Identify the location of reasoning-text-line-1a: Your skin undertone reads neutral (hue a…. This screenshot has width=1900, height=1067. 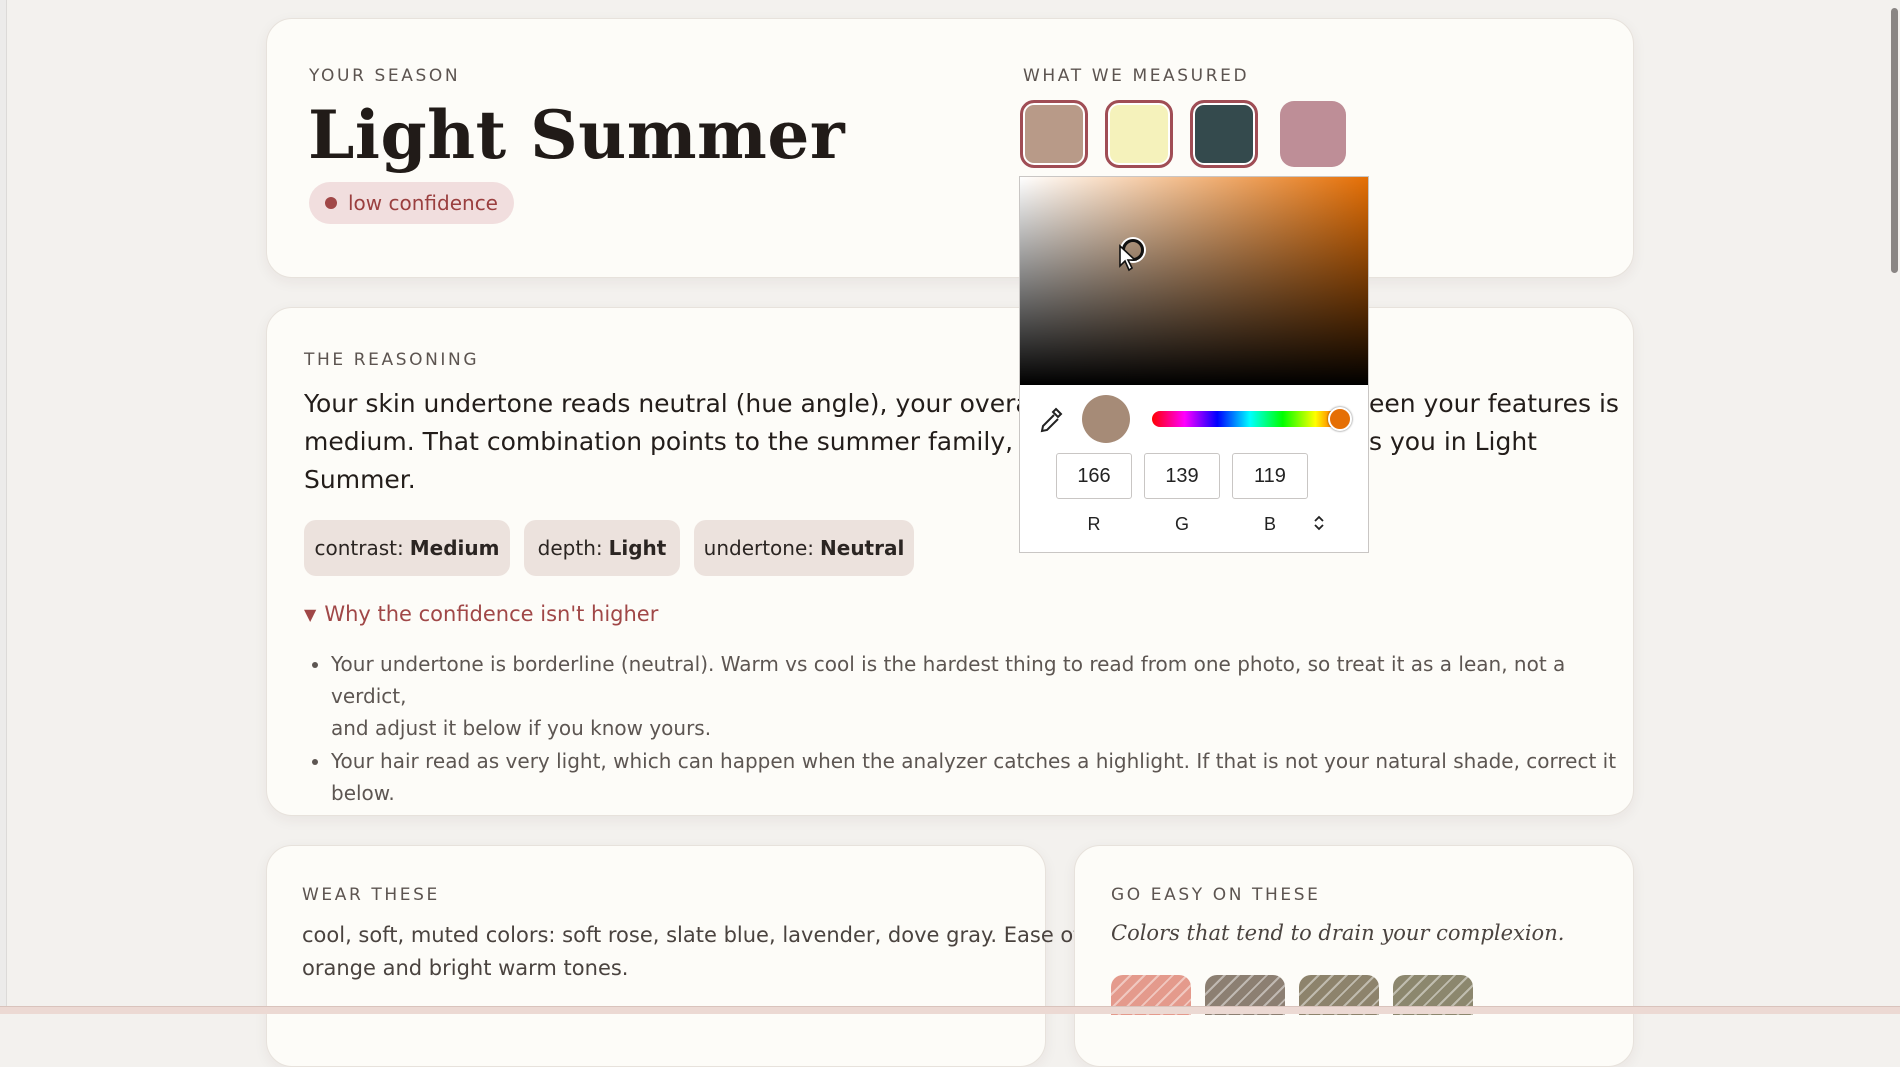
(715, 403).